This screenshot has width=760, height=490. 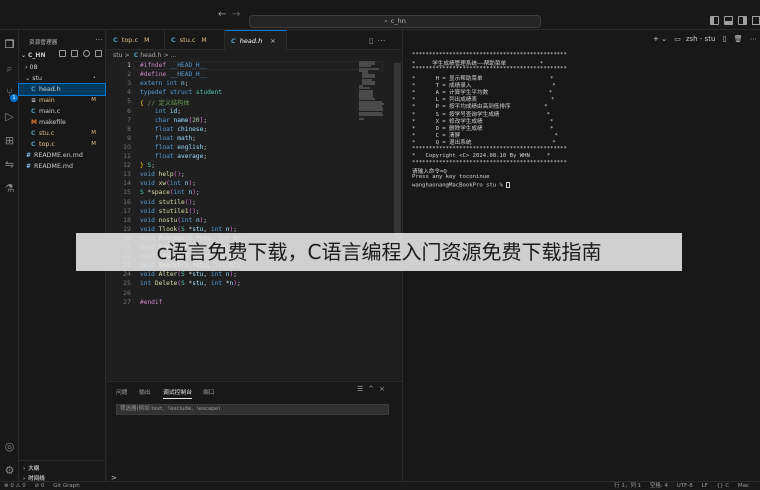 What do you see at coordinates (659, 486) in the screenshot?
I see `status-indentation: 空格: 4` at bounding box center [659, 486].